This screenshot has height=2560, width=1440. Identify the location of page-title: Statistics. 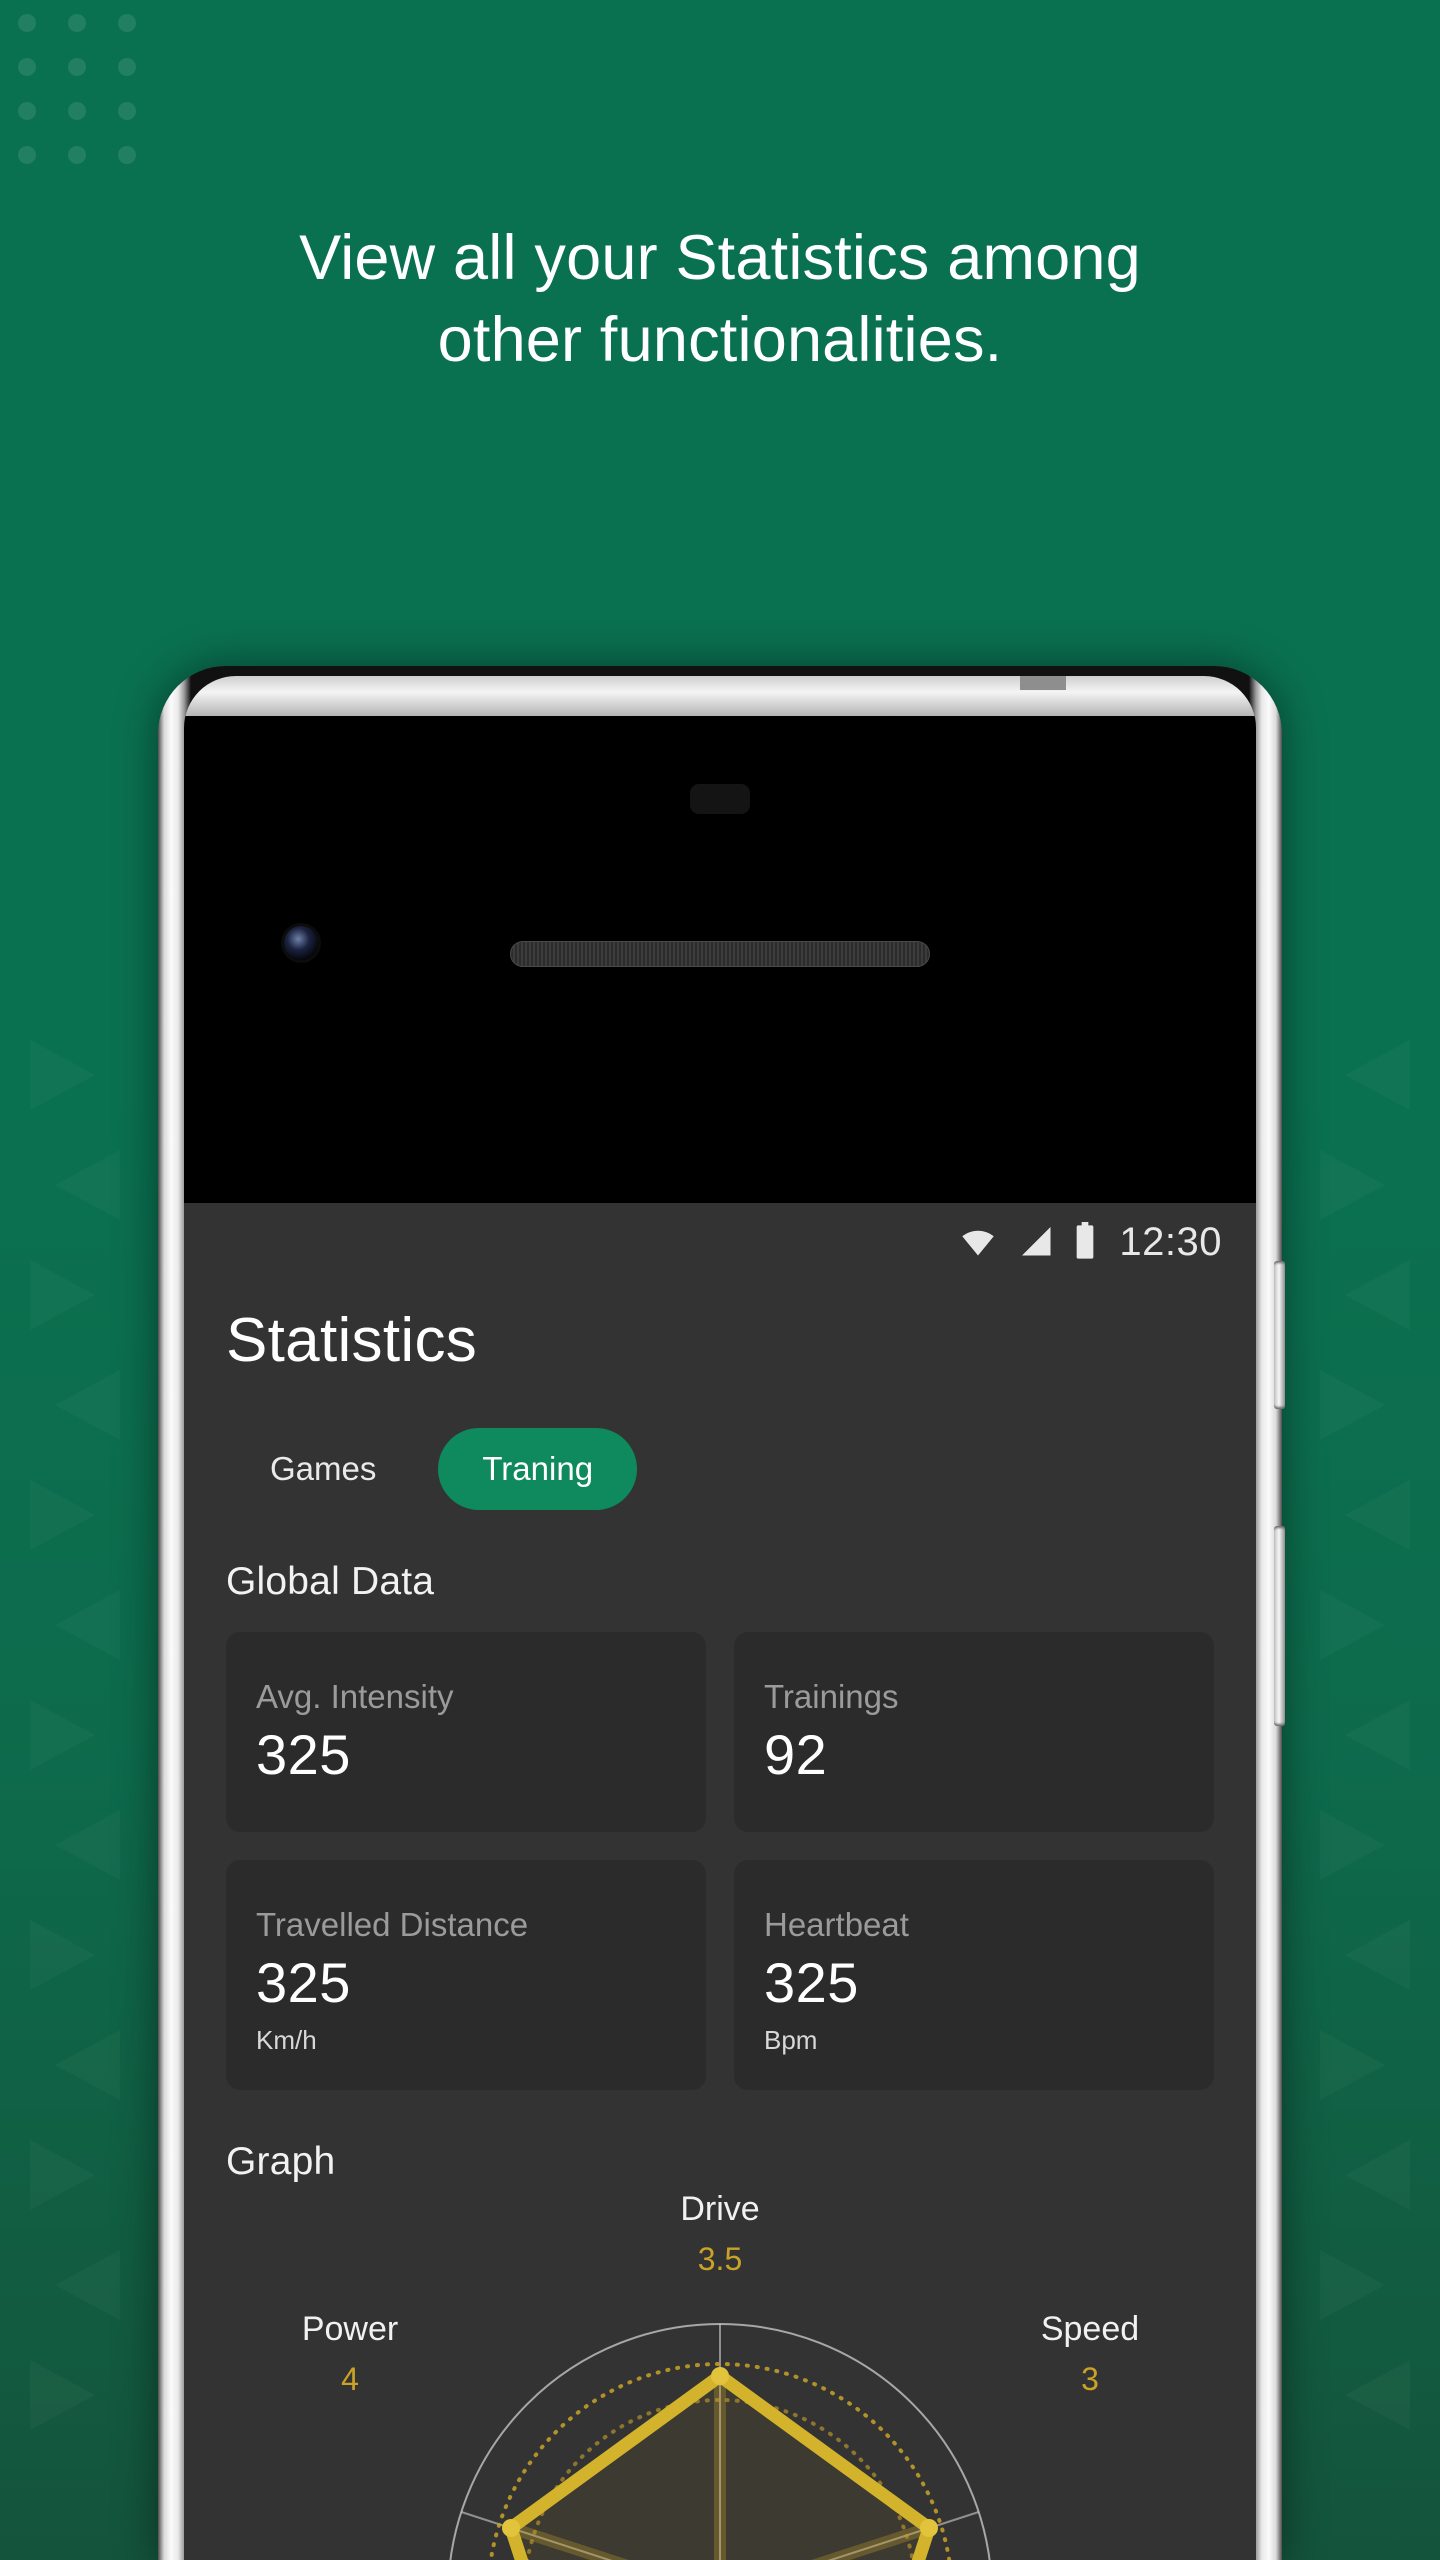
(352, 1340).